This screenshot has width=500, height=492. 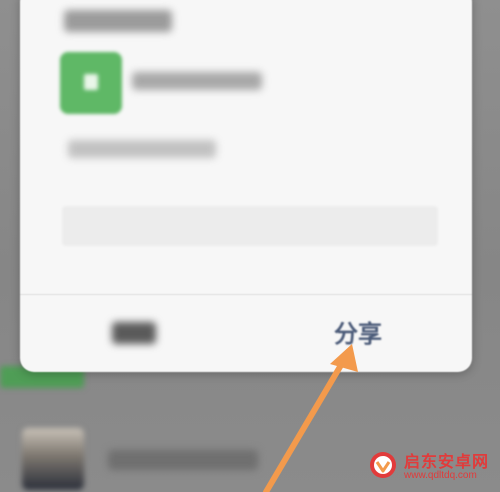 What do you see at coordinates (197, 81) in the screenshot?
I see `contact-name` at bounding box center [197, 81].